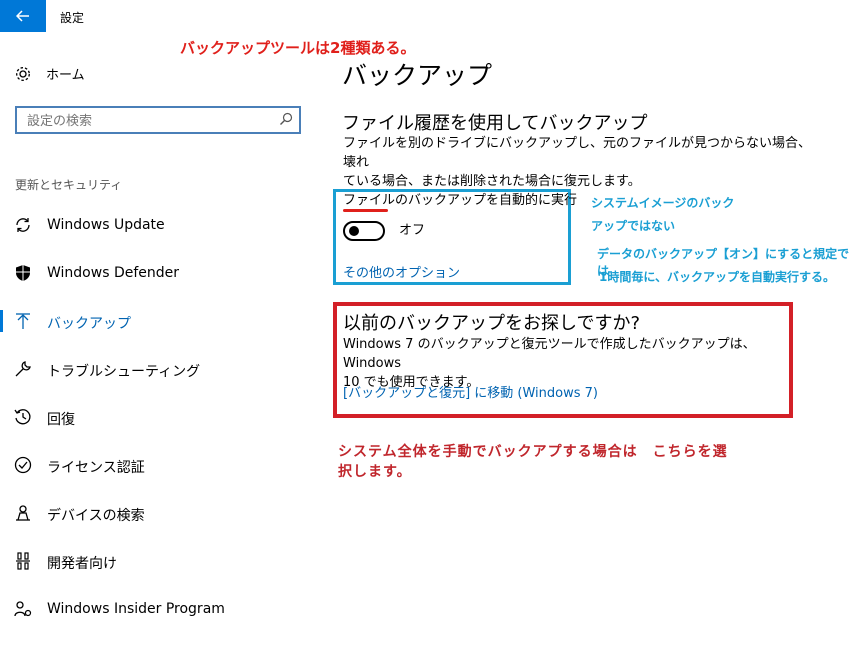 The image size is (856, 665). What do you see at coordinates (401, 271) in the screenshot?
I see `more-options-link: その他のオプション` at bounding box center [401, 271].